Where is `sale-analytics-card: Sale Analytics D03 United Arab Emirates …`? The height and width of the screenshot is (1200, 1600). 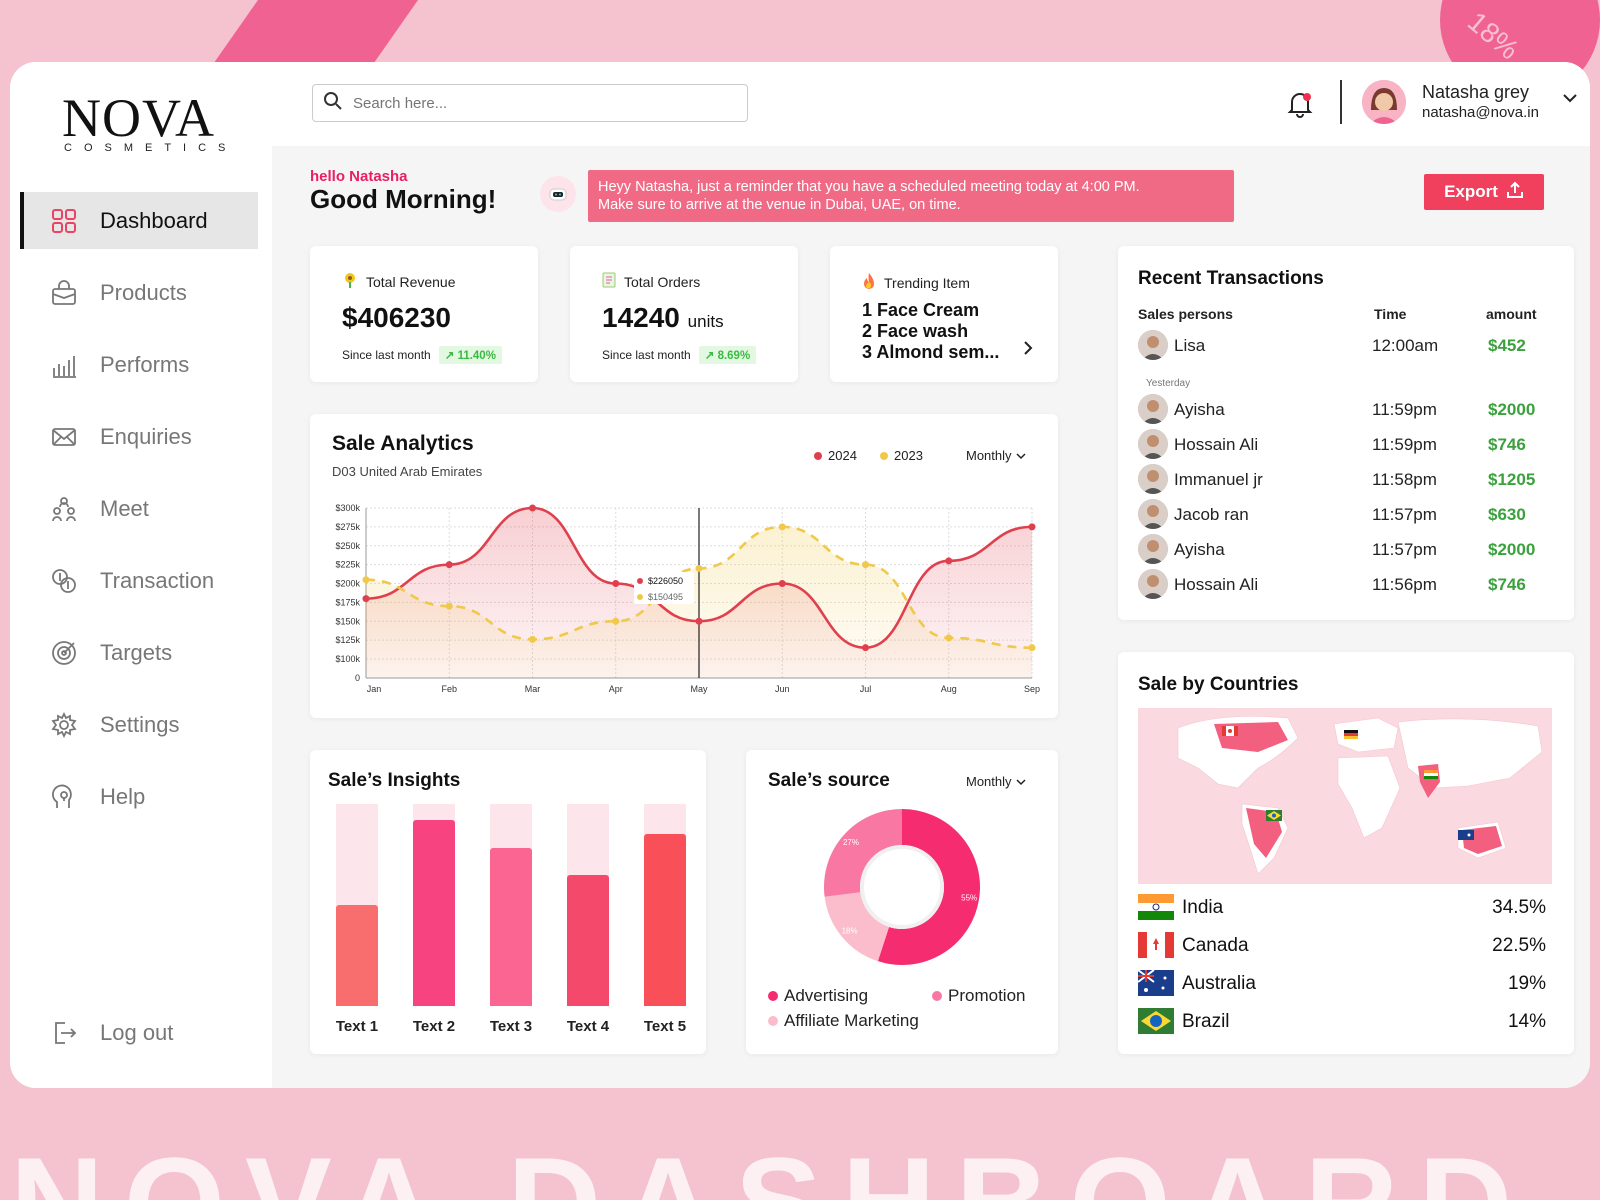 sale-analytics-card: Sale Analytics D03 United Arab Emirates … is located at coordinates (684, 566).